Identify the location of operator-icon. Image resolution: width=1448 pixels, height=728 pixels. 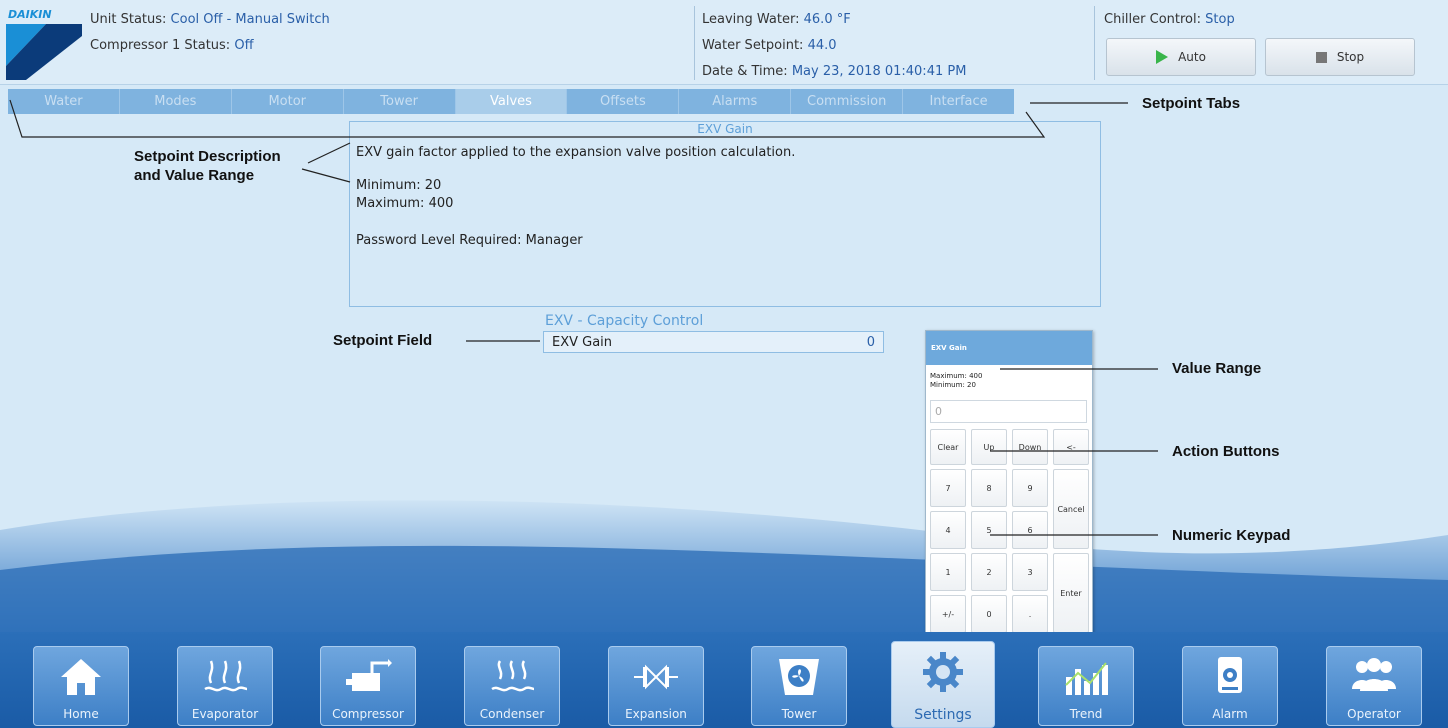
(1374, 674).